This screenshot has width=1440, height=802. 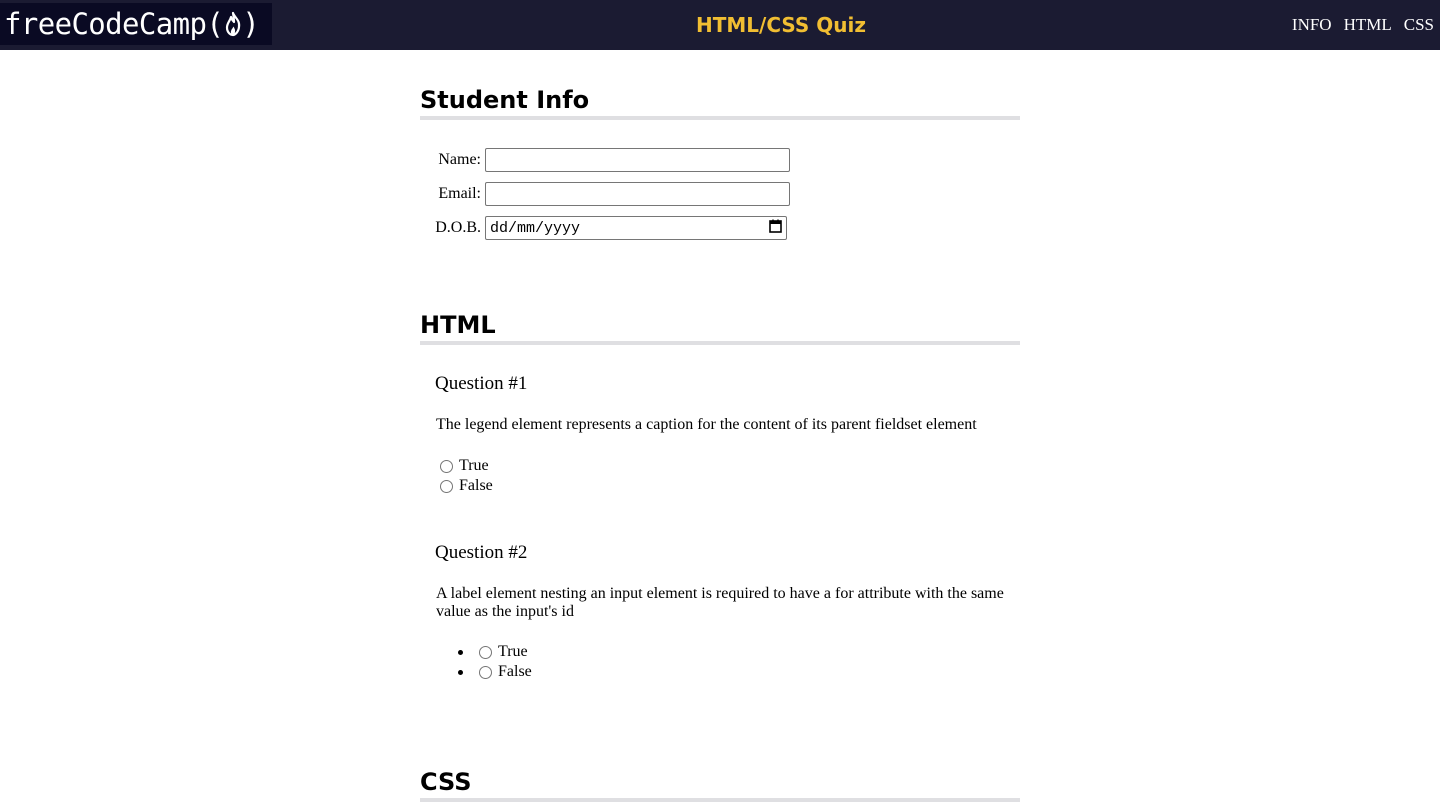 I want to click on email-input, so click(x=637, y=194).